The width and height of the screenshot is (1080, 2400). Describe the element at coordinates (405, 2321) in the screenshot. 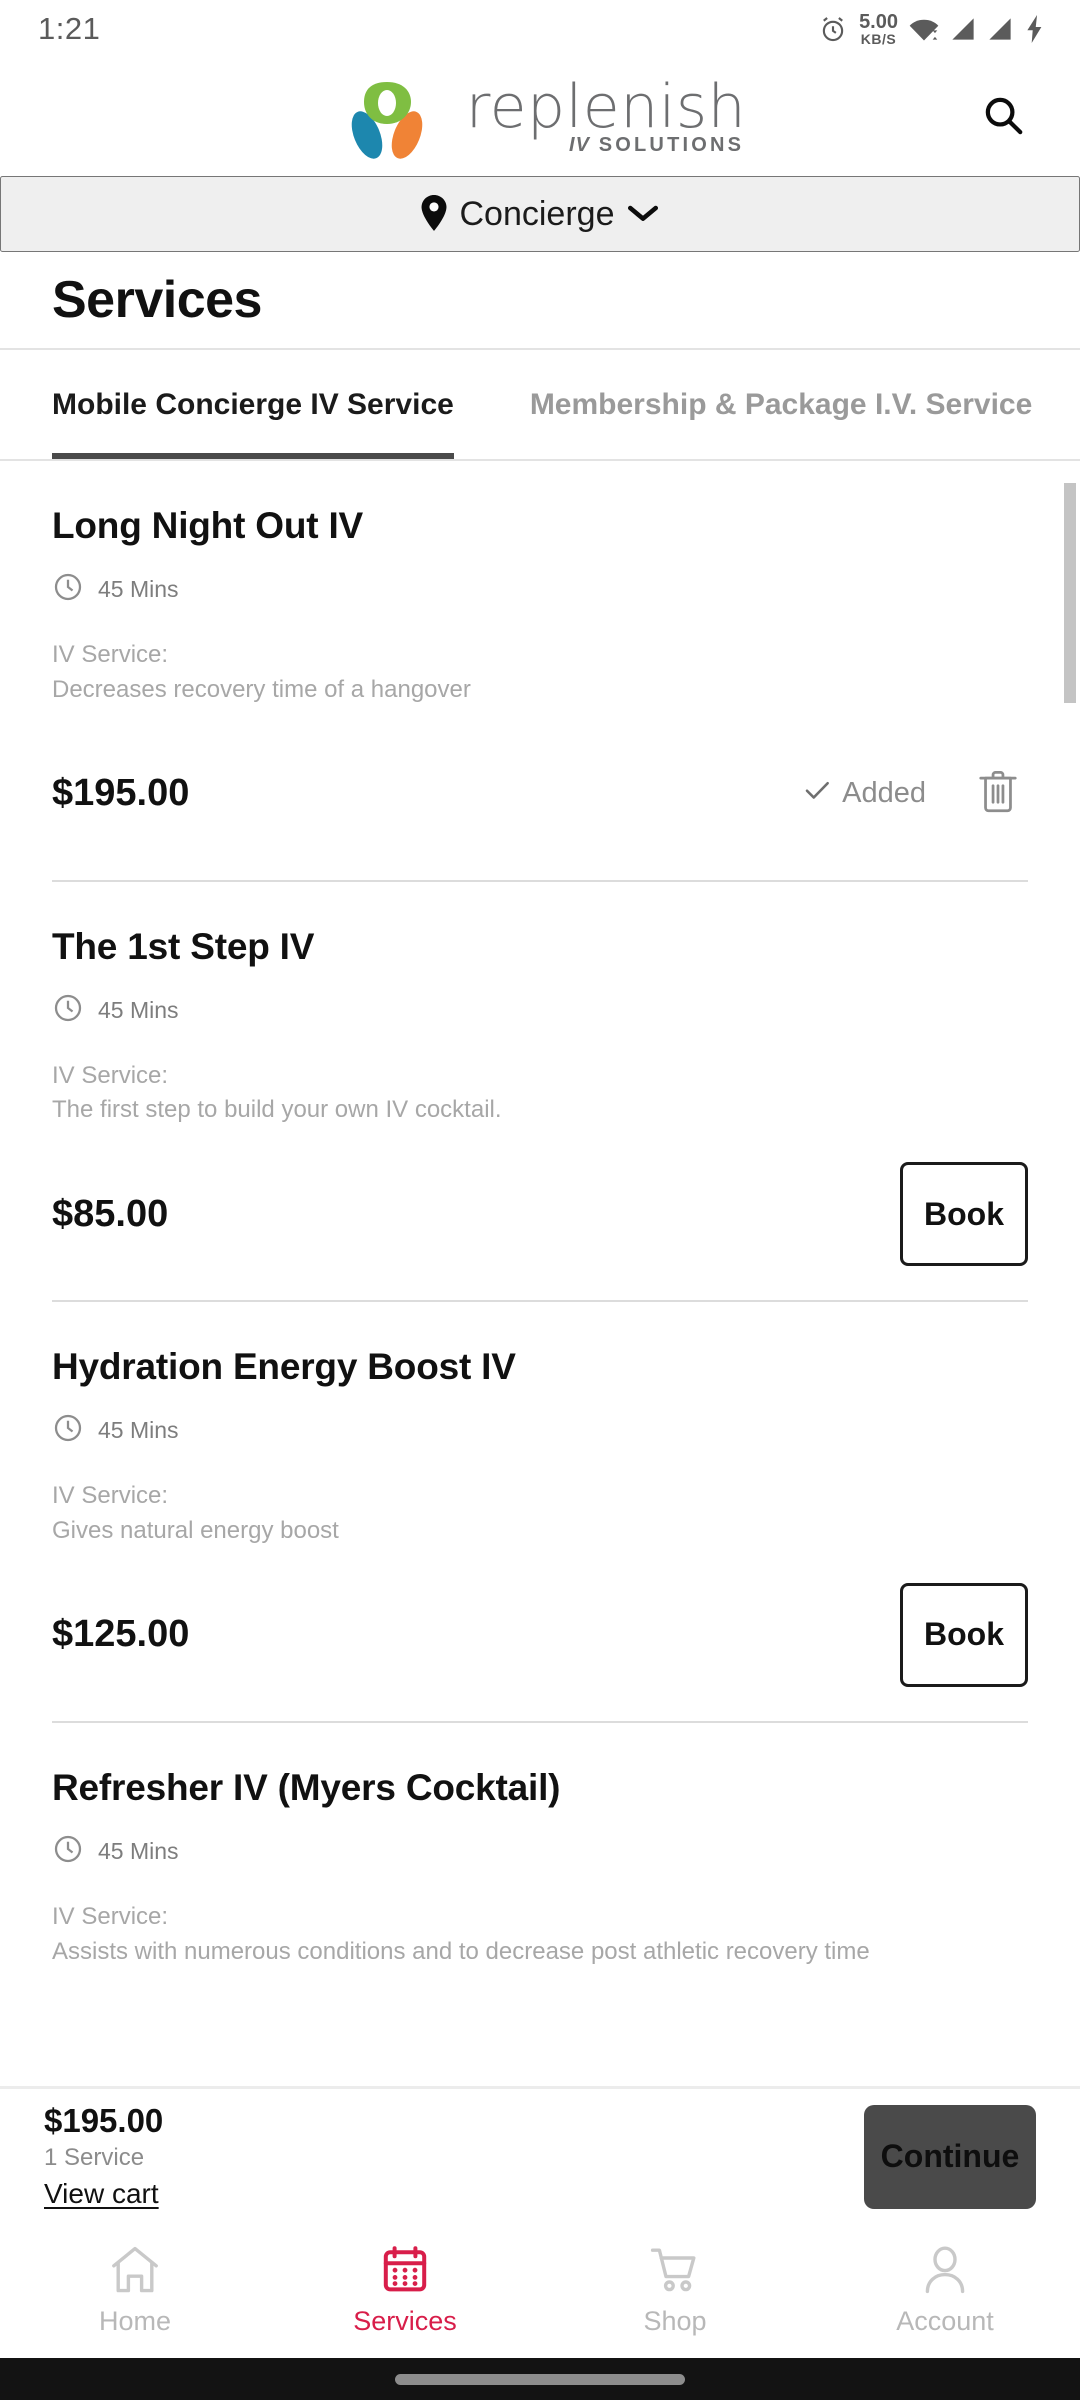

I see `nav-label-services: Services` at that location.